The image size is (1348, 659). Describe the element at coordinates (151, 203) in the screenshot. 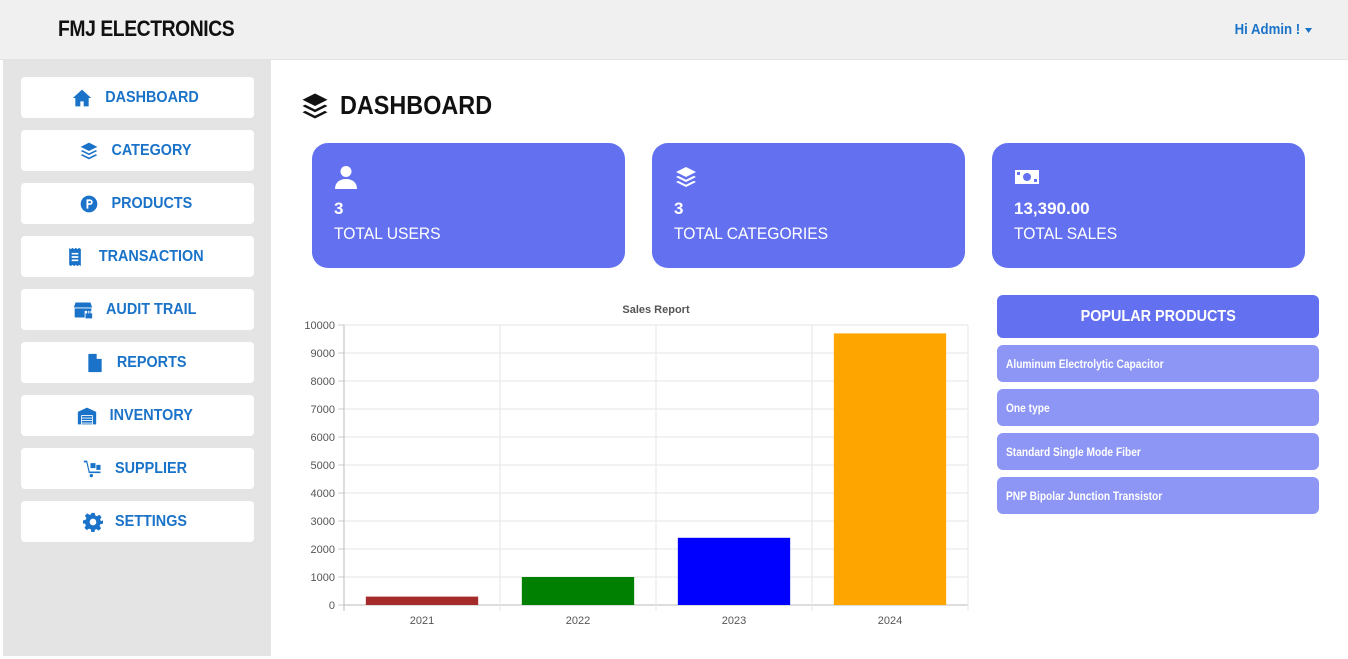

I see `sidebar-item-label: PRODUCTS` at that location.